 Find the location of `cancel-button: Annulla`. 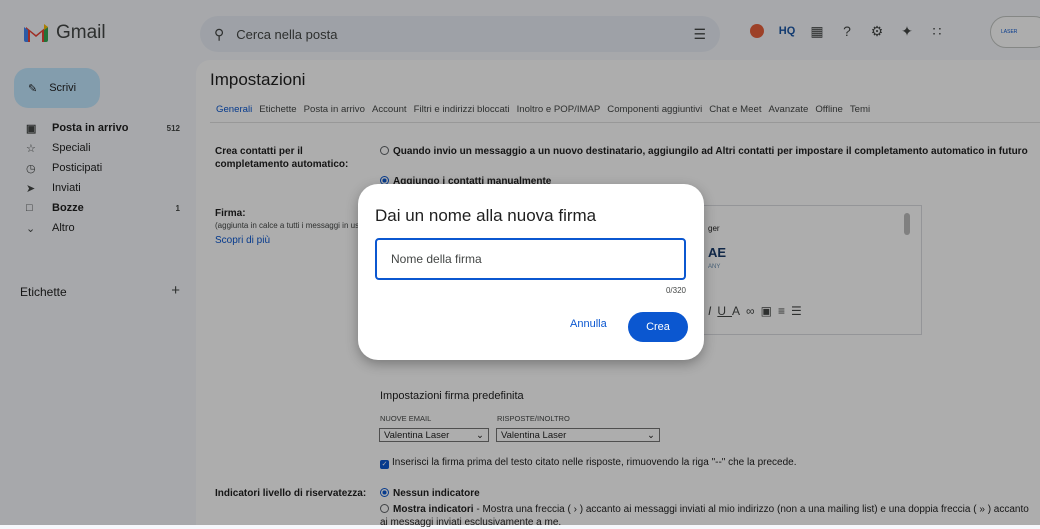

cancel-button: Annulla is located at coordinates (588, 324).